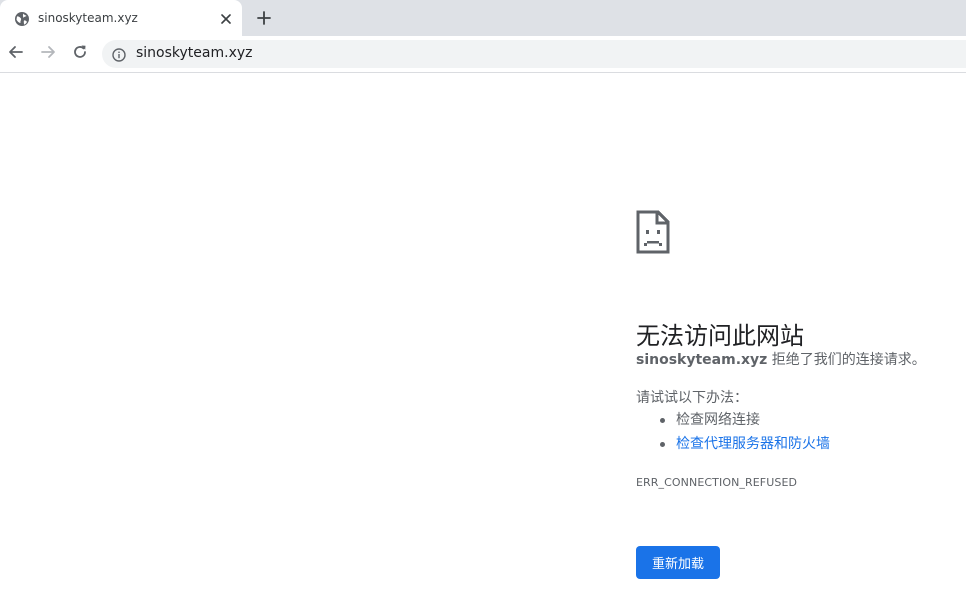 The width and height of the screenshot is (966, 592). What do you see at coordinates (534, 54) in the screenshot?
I see `address-bar: sinoskyteam.xyz` at bounding box center [534, 54].